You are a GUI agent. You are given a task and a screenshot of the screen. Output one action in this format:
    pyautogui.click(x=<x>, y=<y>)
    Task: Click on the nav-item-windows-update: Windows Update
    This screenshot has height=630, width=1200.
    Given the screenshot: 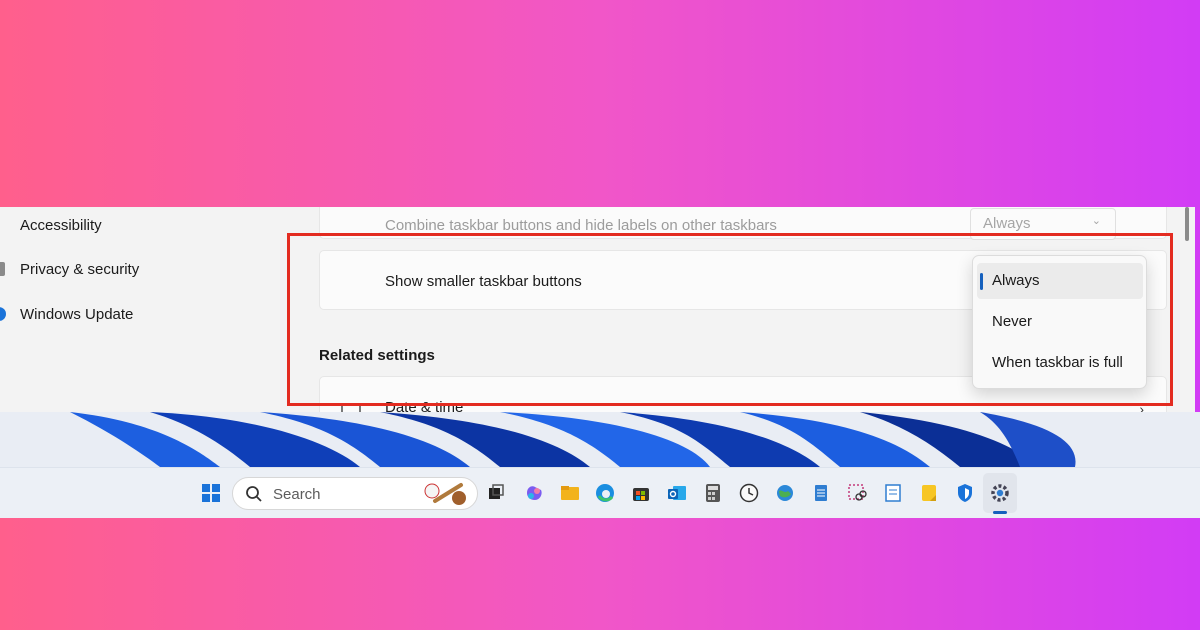 What is the action you would take?
    pyautogui.click(x=145, y=314)
    